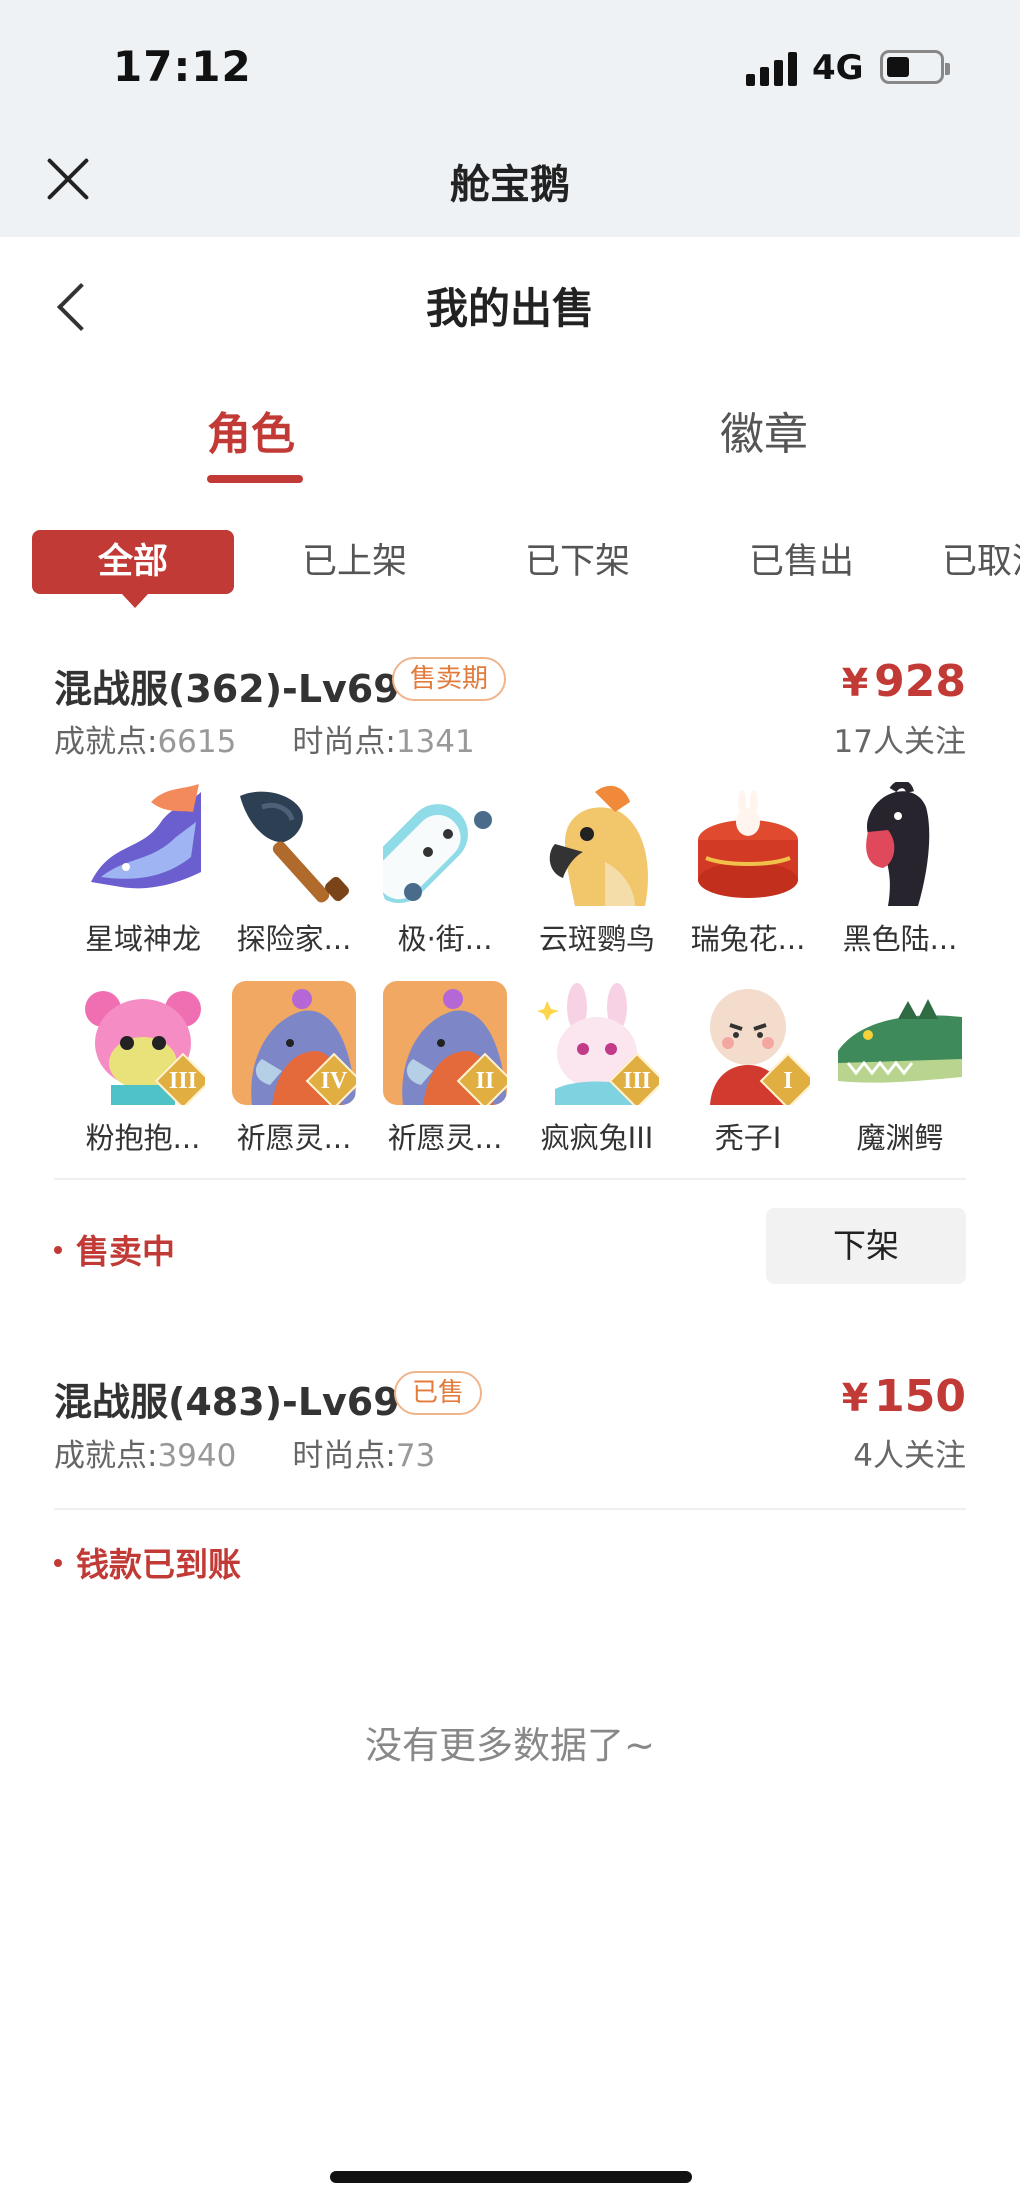 This screenshot has width=1020, height=2207. I want to click on order-title: 混战服(362)-Lv69, so click(227, 689).